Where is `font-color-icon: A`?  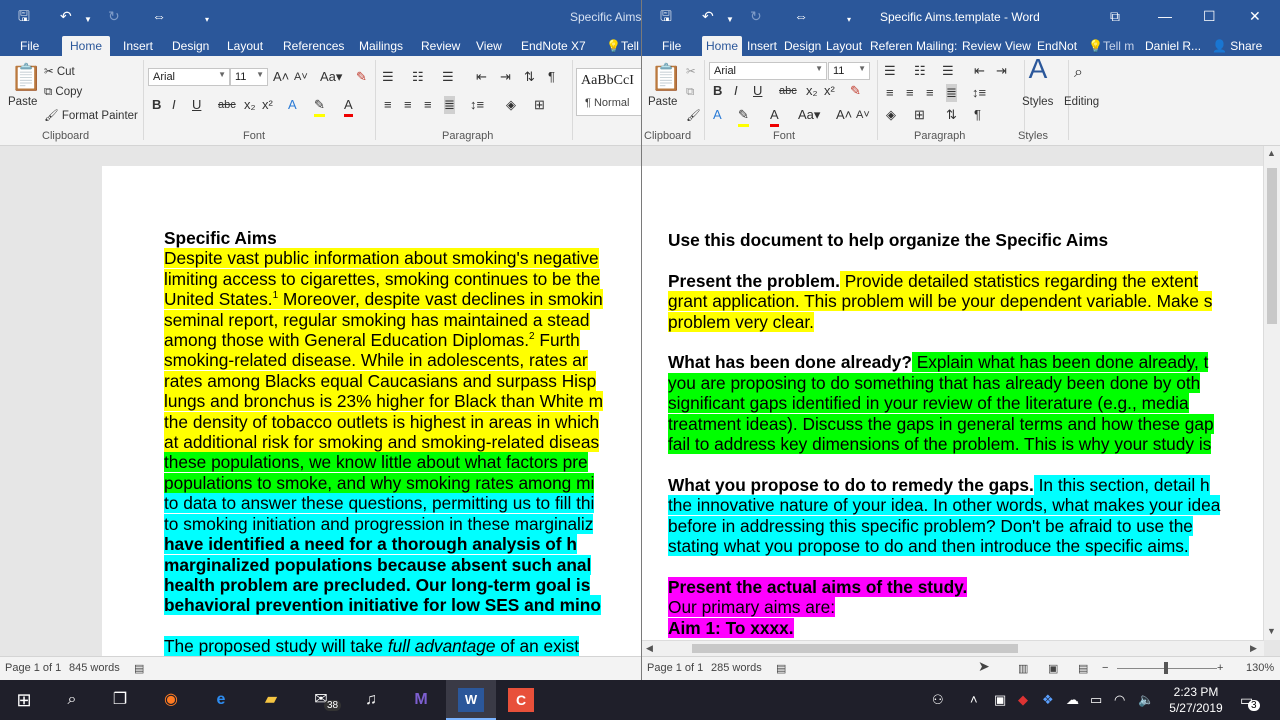
font-color-icon: A is located at coordinates (348, 106).